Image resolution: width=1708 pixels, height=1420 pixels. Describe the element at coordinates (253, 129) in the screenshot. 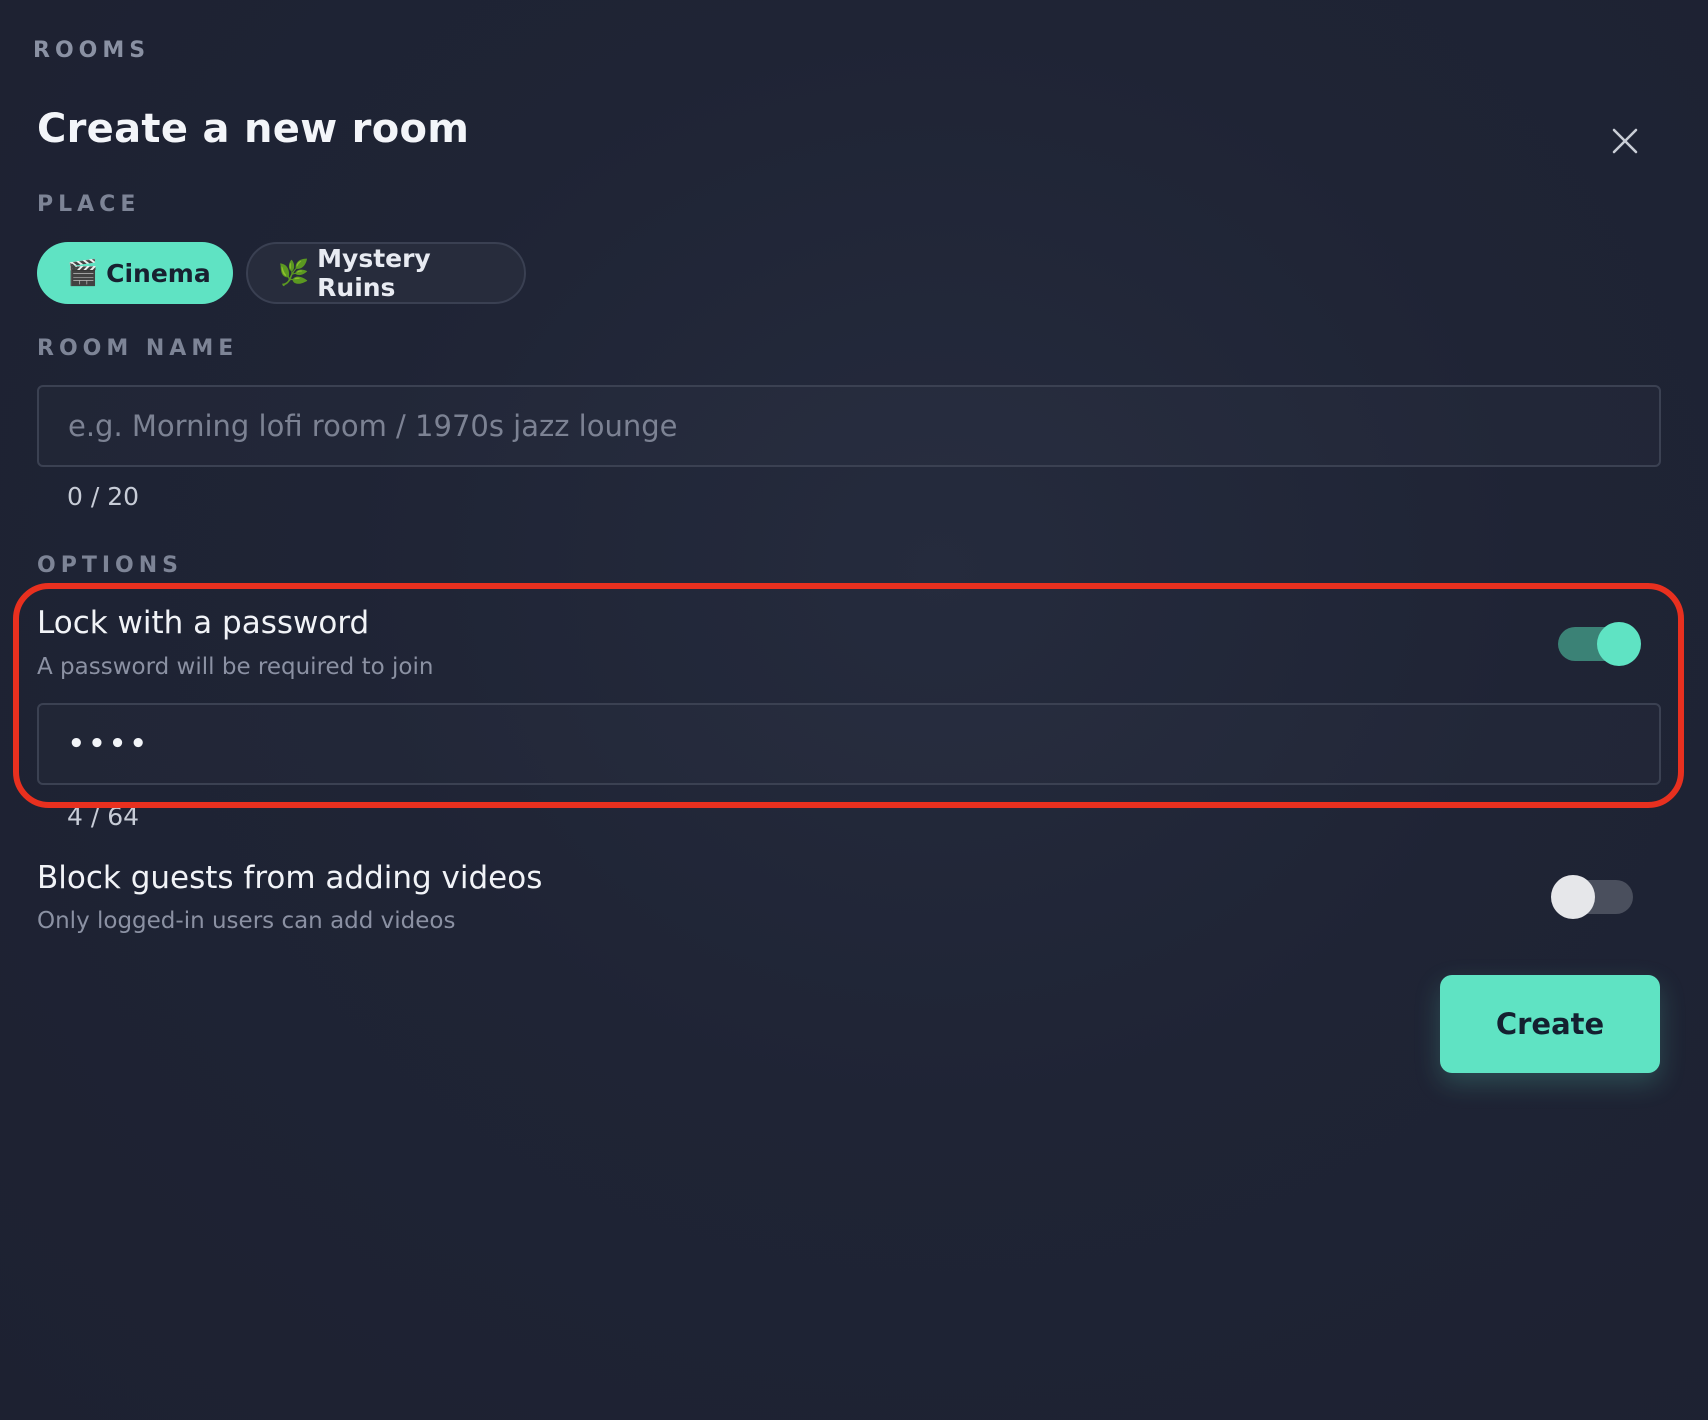

I see `page-title: Create a new room` at that location.